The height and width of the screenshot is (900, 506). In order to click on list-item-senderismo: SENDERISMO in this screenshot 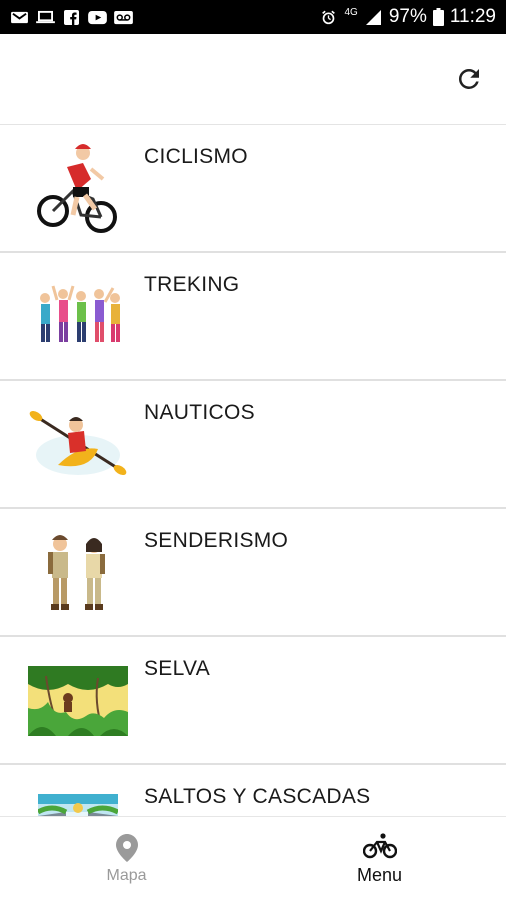, I will do `click(253, 573)`.